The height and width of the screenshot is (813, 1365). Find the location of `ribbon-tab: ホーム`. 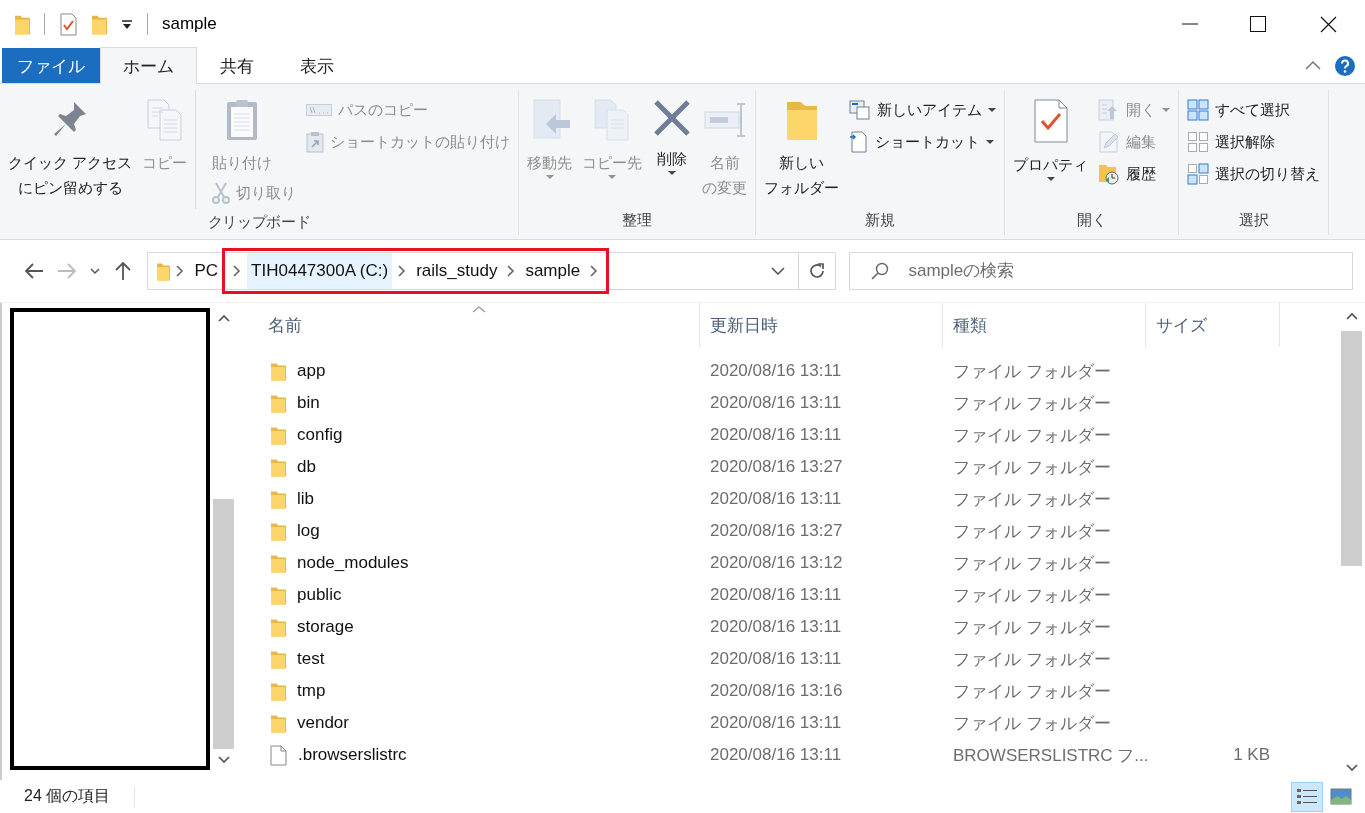

ribbon-tab: ホーム is located at coordinates (148, 65).